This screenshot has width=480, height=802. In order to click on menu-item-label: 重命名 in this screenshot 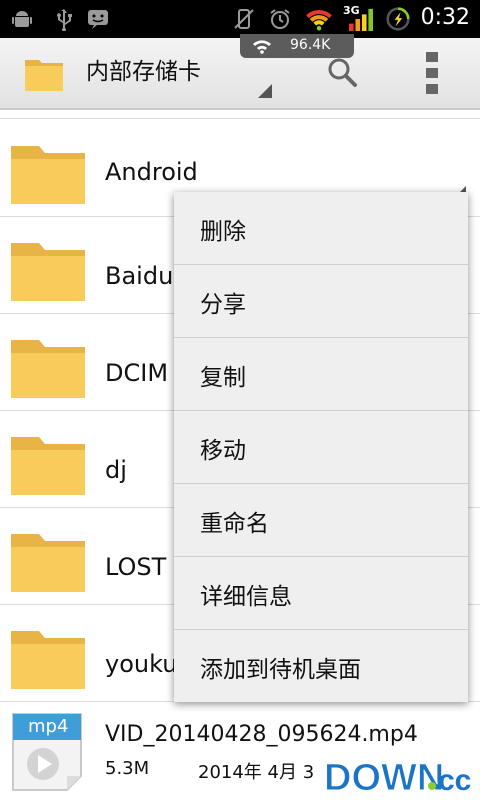, I will do `click(234, 524)`.